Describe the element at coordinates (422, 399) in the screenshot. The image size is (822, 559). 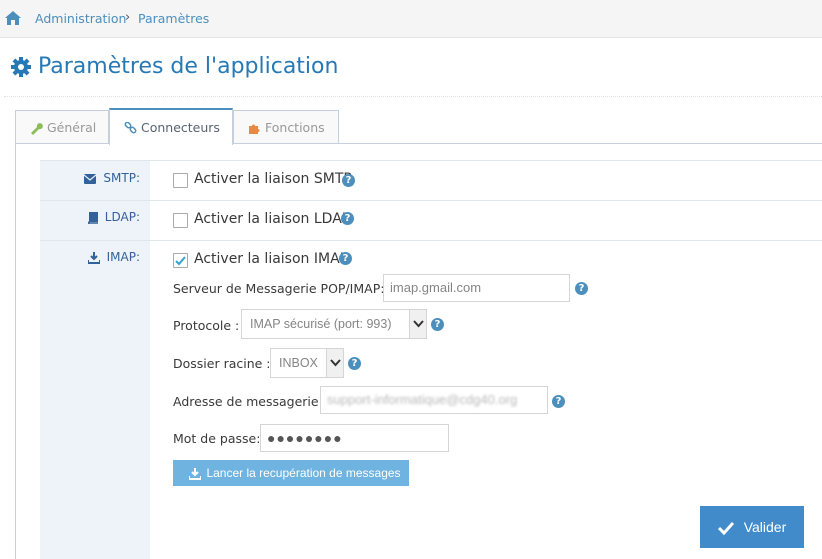
I see `email-value: support-informatique@cdg40.org` at that location.